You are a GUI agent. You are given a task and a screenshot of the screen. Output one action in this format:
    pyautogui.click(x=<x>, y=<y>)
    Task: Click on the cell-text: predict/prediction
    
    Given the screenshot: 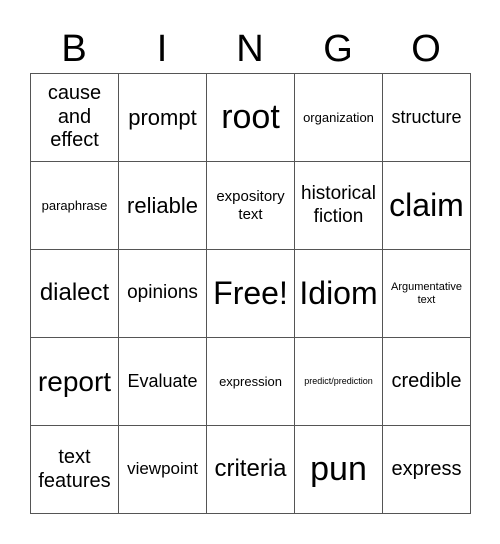 What is the action you would take?
    pyautogui.click(x=338, y=381)
    